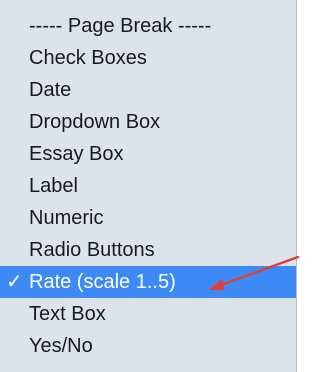  I want to click on menu-item-label: Text Box, so click(67, 314).